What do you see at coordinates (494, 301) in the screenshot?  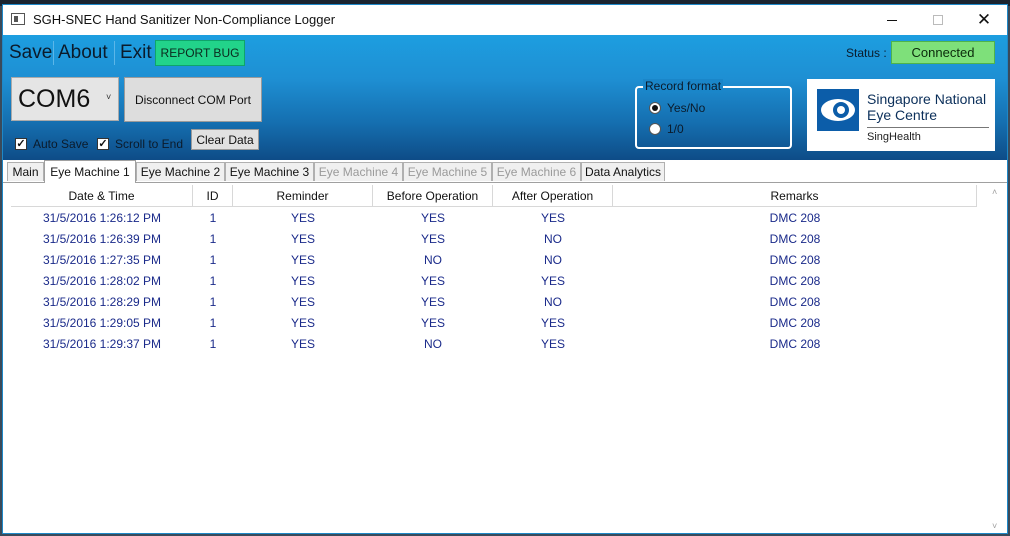 I see `table-row: 31/5/2016 1:28:29 PM 1 YES YES NO DMC 208` at bounding box center [494, 301].